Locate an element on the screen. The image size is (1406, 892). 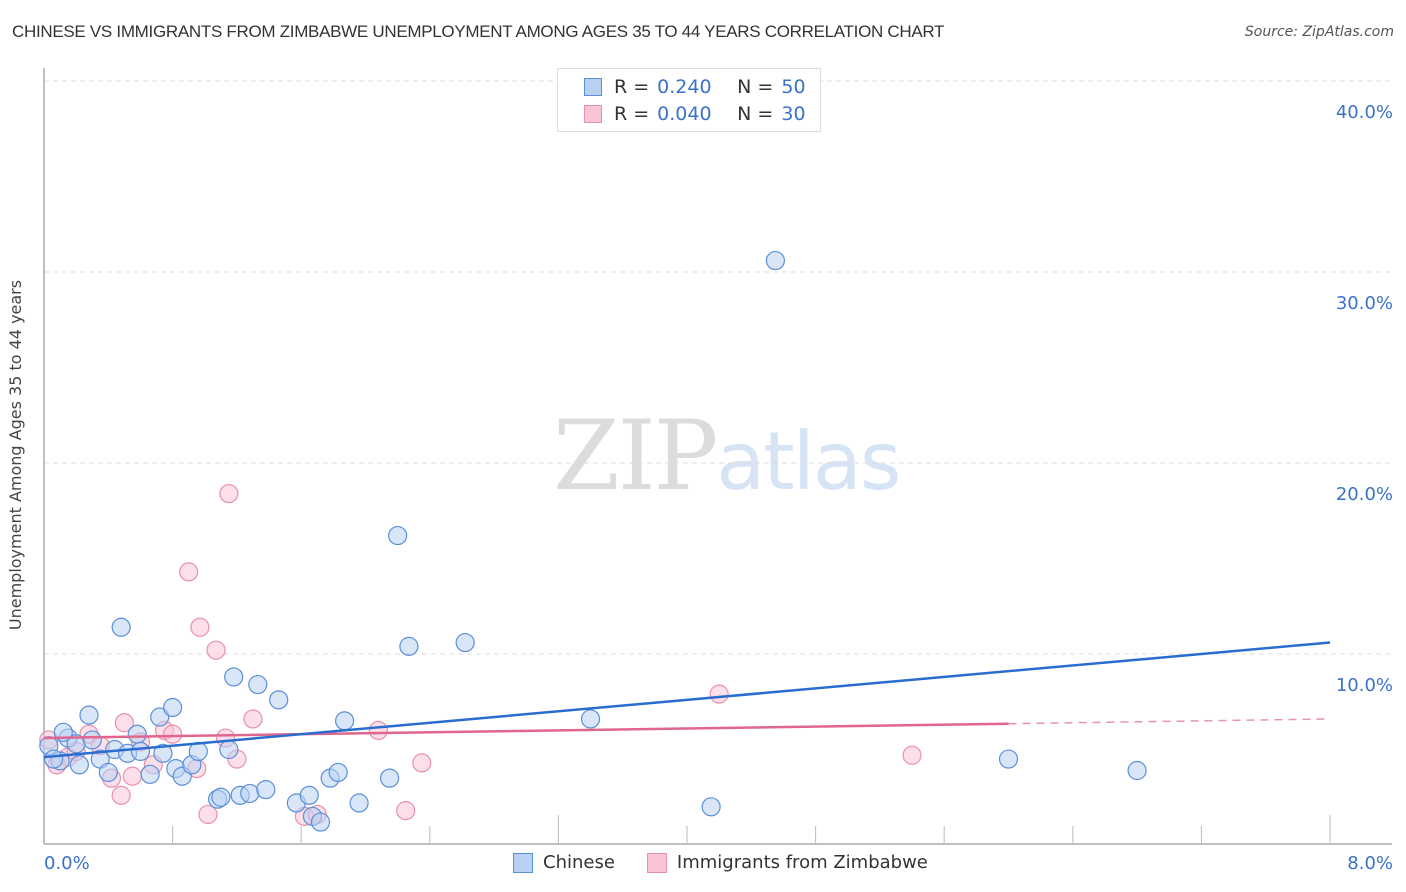
legend-row-zimbabwe: R = 0.040 N = 30 is located at coordinates (695, 114).